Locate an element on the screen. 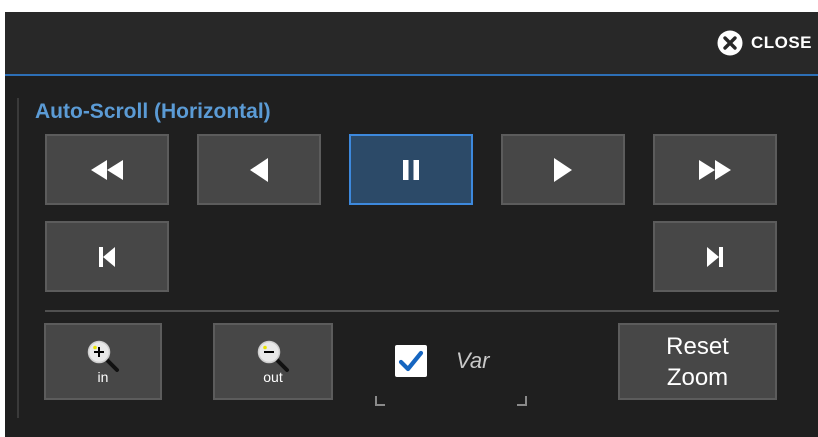 Image resolution: width=818 pixels, height=437 pixels. zoom-out-button: out is located at coordinates (273, 361).